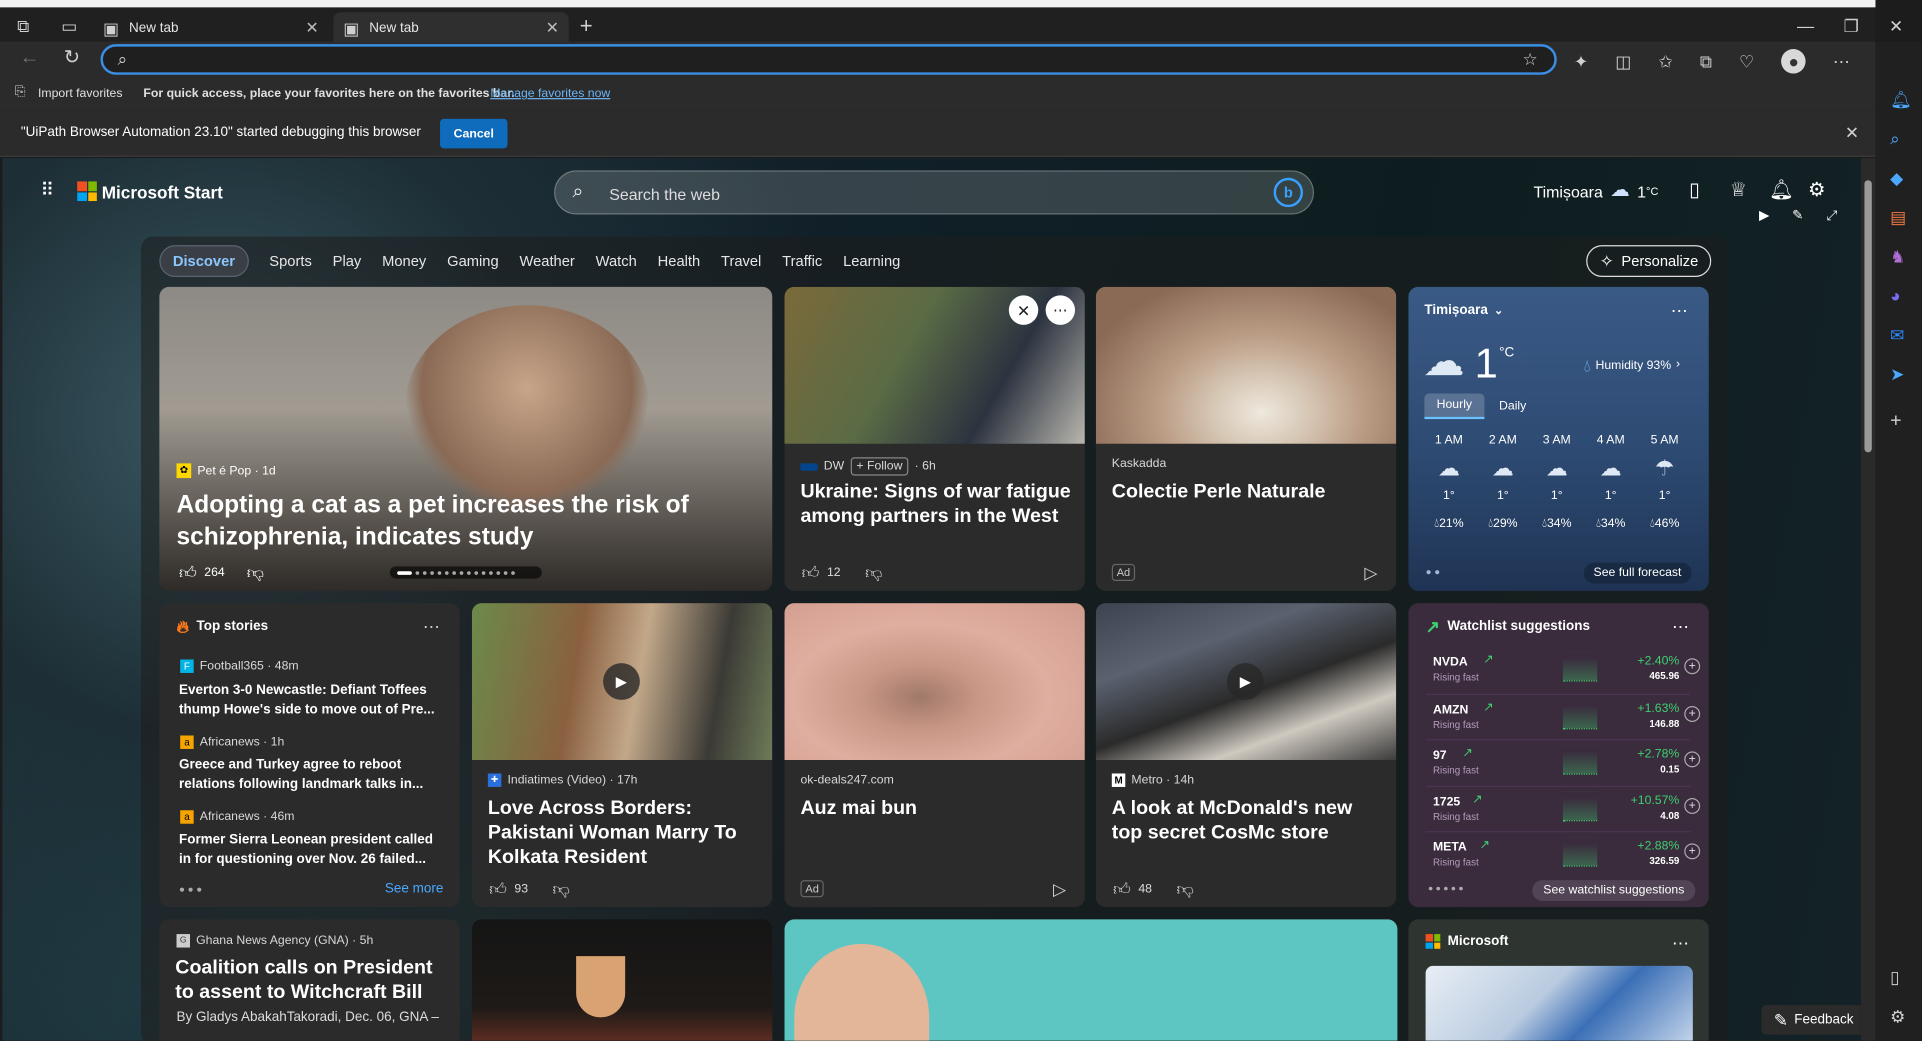  I want to click on settings-icon: ⚙, so click(1817, 191).